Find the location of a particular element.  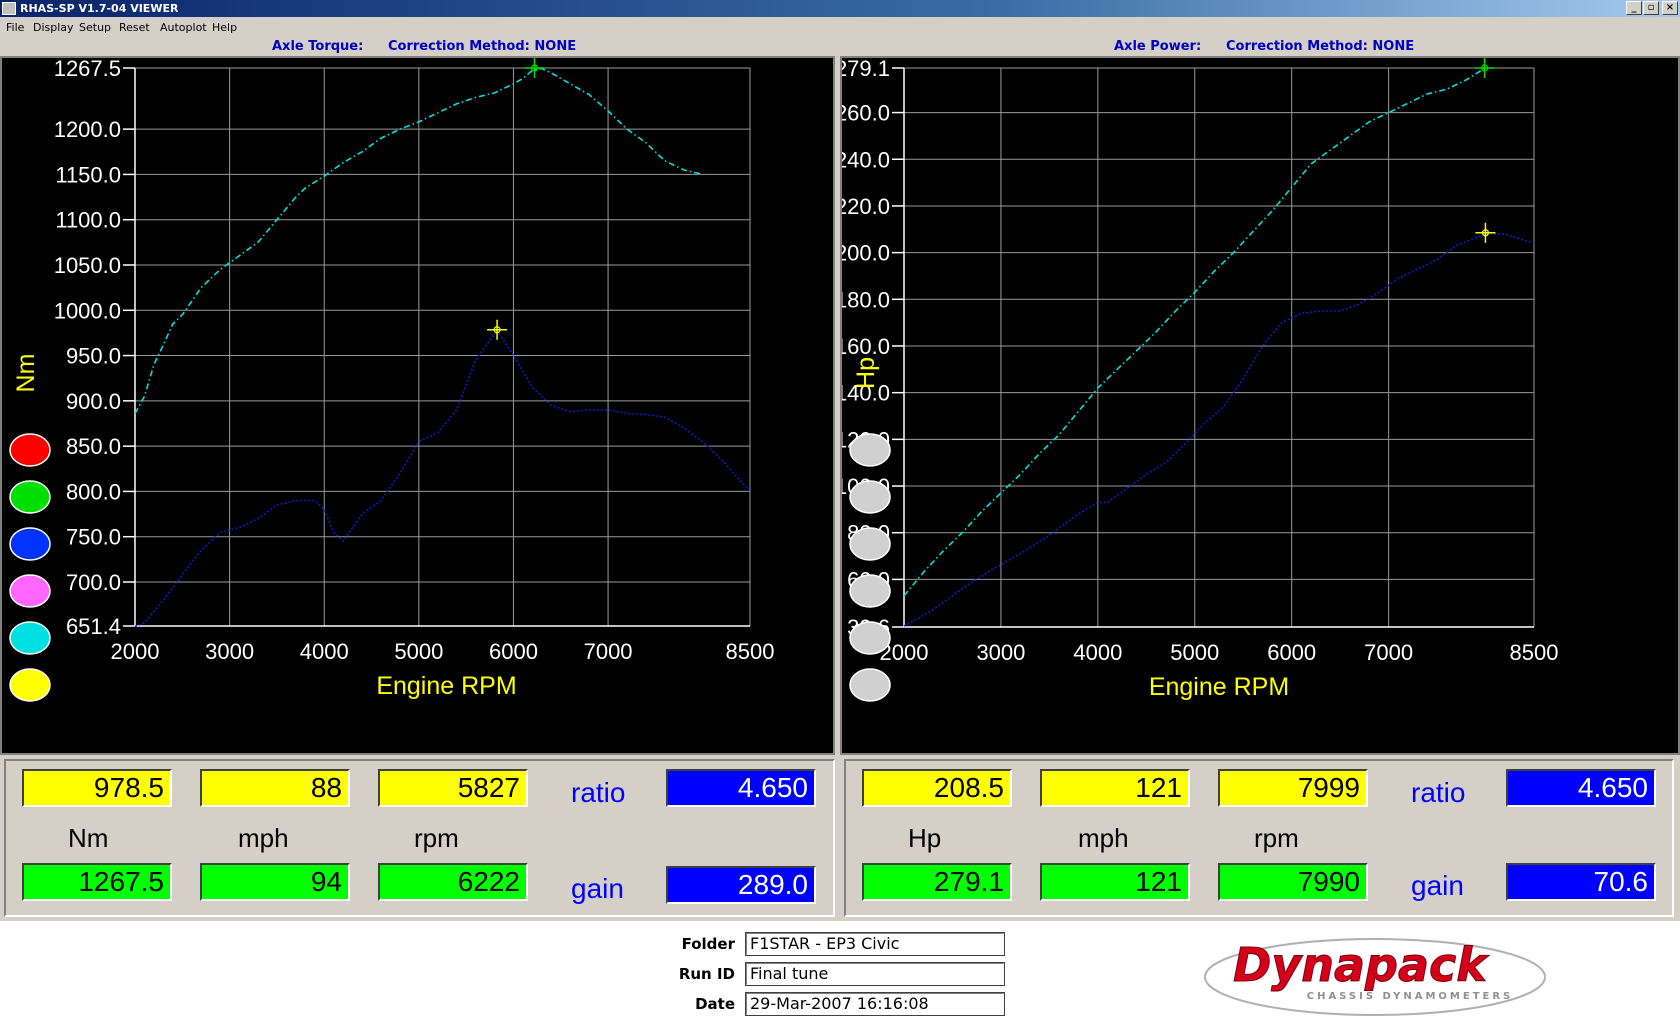

y-tick-label: 900.0 is located at coordinates (93, 401).